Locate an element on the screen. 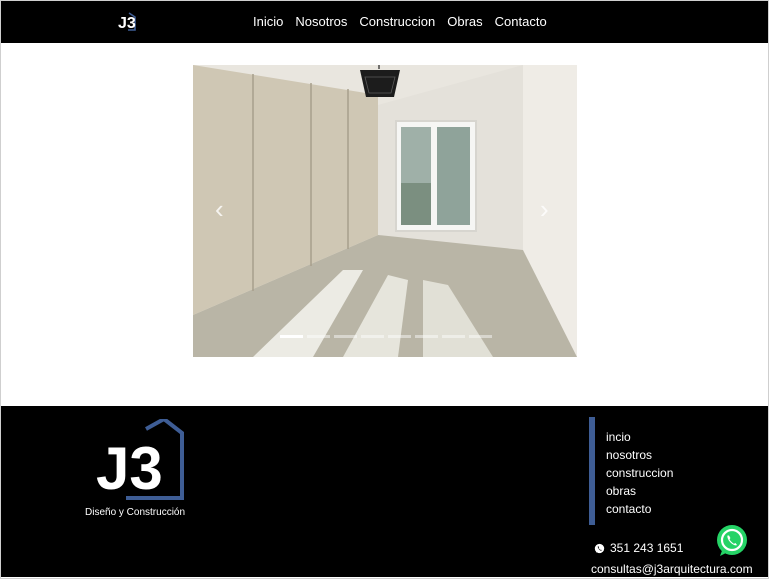 This screenshot has height=579, width=769. nav-nosotros: Nosotros is located at coordinates (321, 21).